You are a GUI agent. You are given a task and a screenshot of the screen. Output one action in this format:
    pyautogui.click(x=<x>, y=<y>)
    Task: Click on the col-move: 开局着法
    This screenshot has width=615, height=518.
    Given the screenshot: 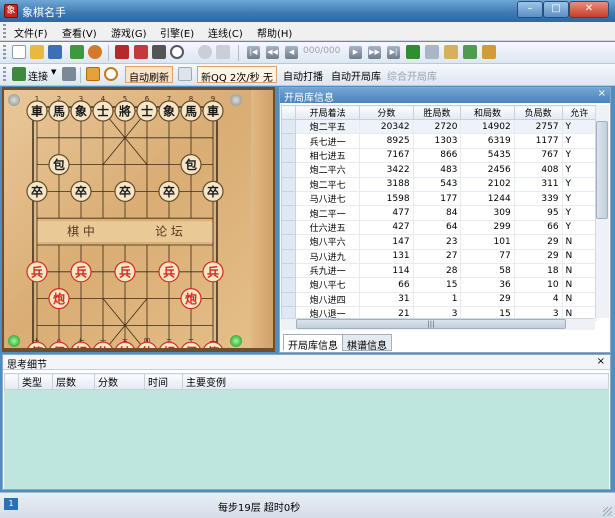 What is the action you would take?
    pyautogui.click(x=327, y=112)
    